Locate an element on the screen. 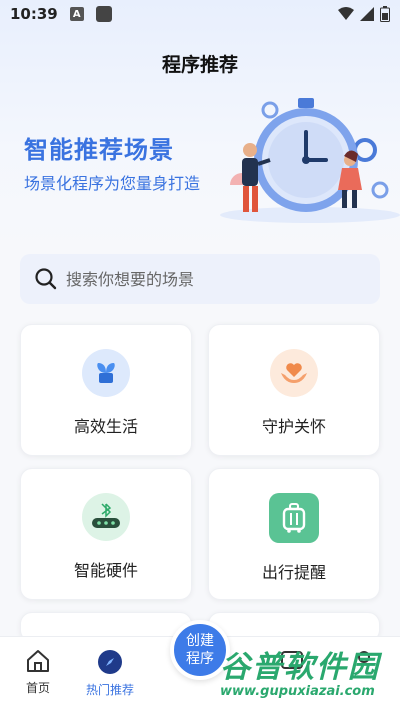 This screenshot has width=400, height=712. create-label-line2: 程序 is located at coordinates (200, 659).